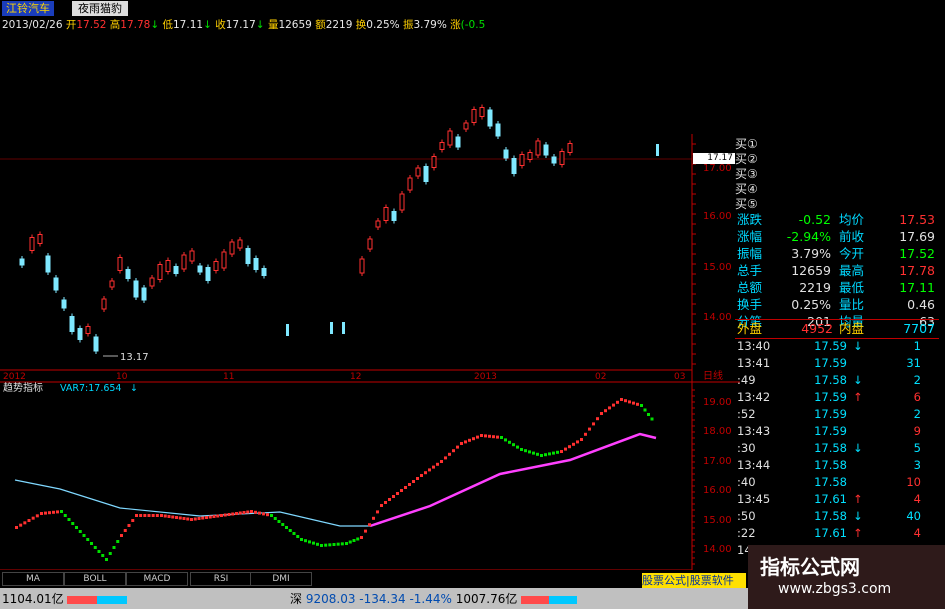 This screenshot has height=609, width=945. What do you see at coordinates (157, 579) in the screenshot?
I see `indicator-tab-macd: MACD` at bounding box center [157, 579].